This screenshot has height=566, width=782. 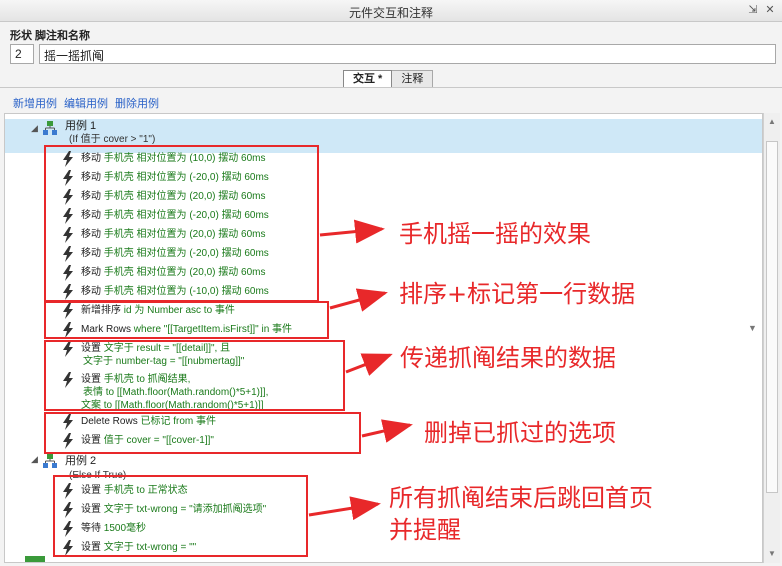 I want to click on annotation-text: 所有抓阄结束后跳回首页, so click(x=521, y=498).